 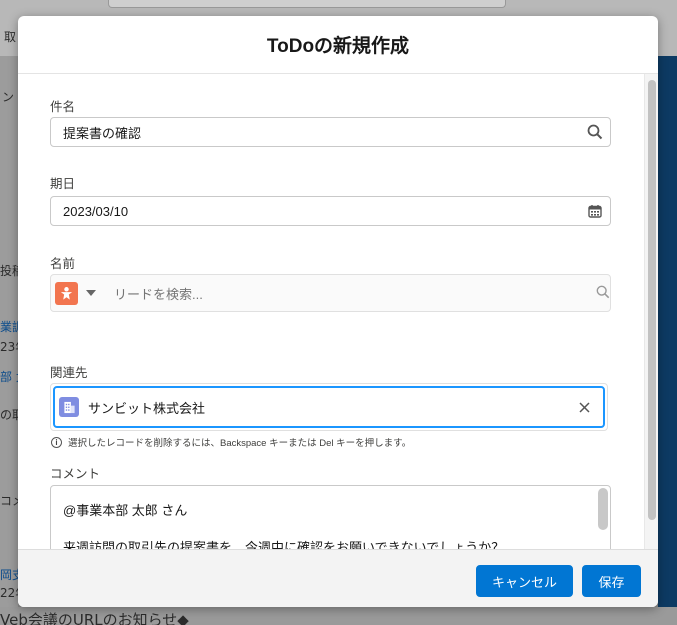 I want to click on subject-combobox: 提案書の確認, so click(x=330, y=132).